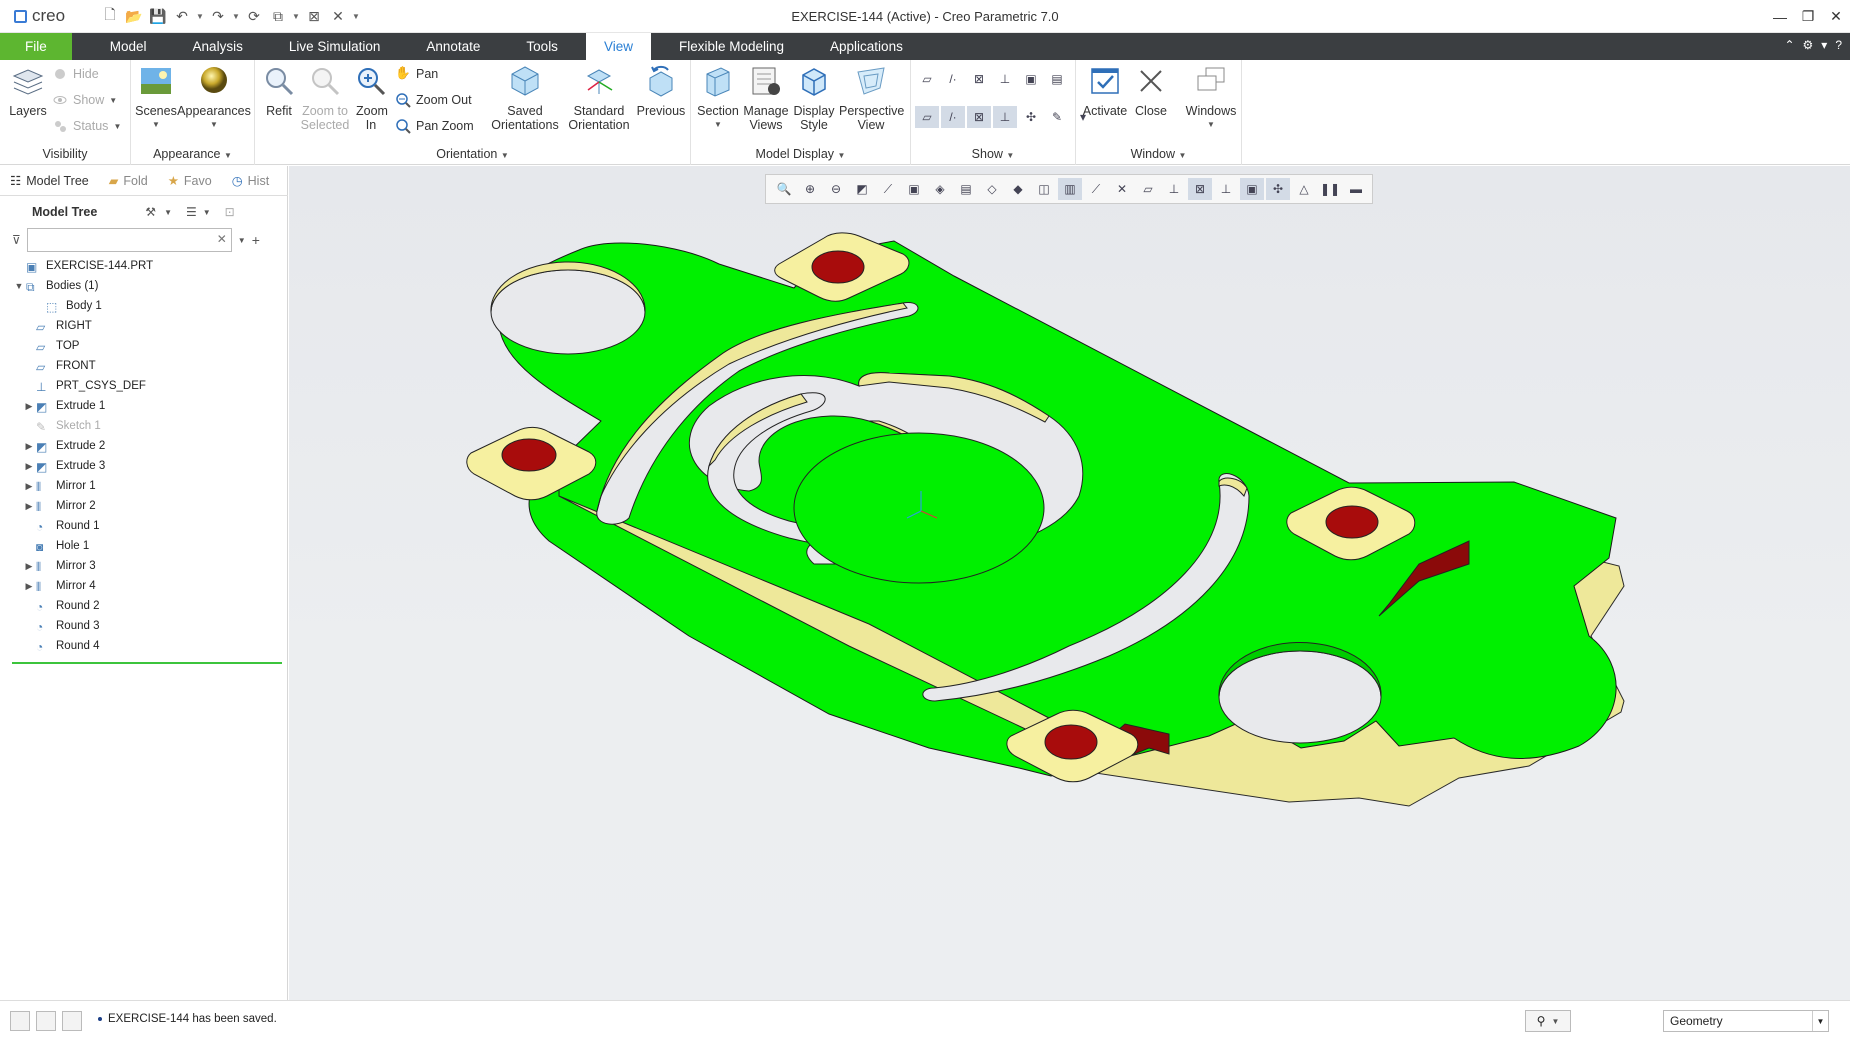 This screenshot has width=1850, height=1040. What do you see at coordinates (72, 1021) in the screenshot?
I see `full-screen-icon` at bounding box center [72, 1021].